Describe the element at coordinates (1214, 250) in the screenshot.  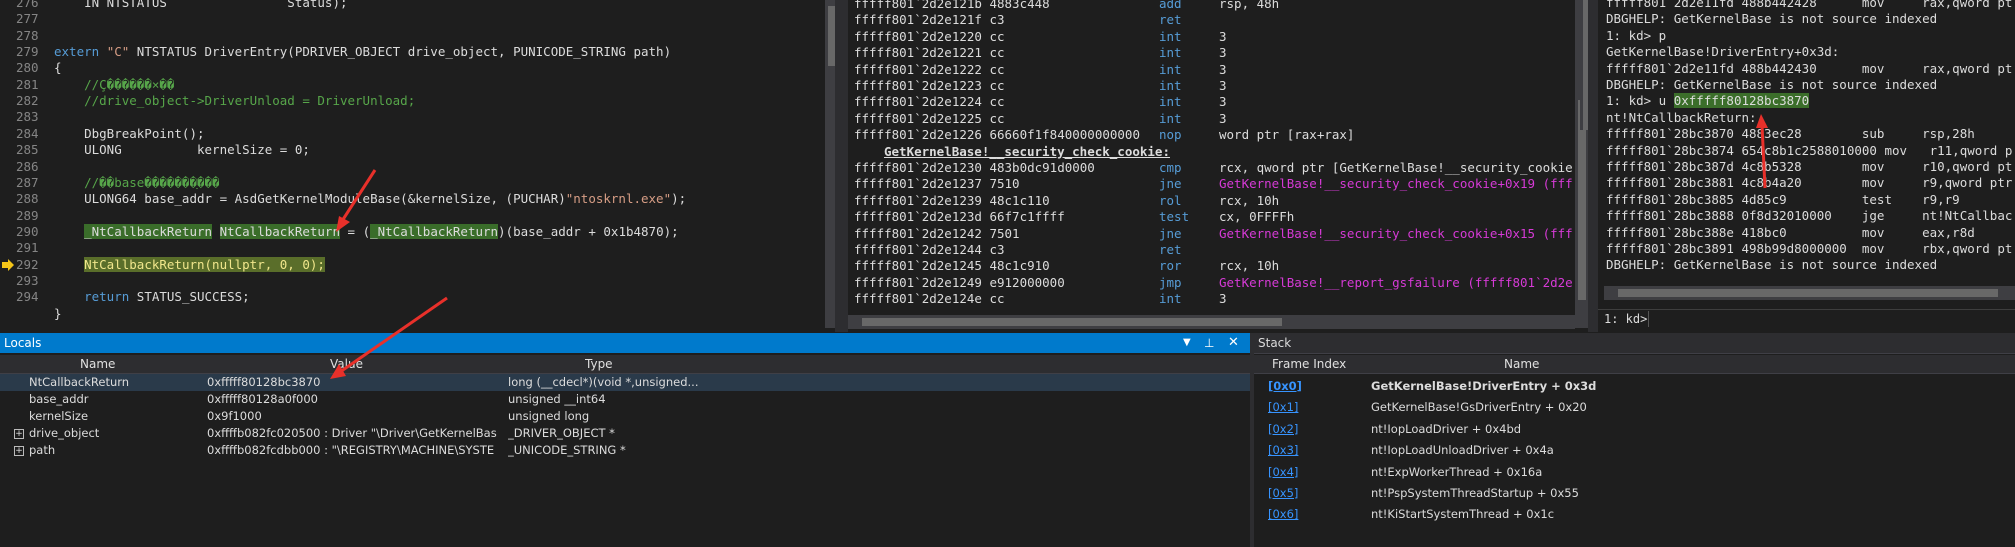
I see `disasm-row: fffff801`2d2e1244 c3 ret` at that location.